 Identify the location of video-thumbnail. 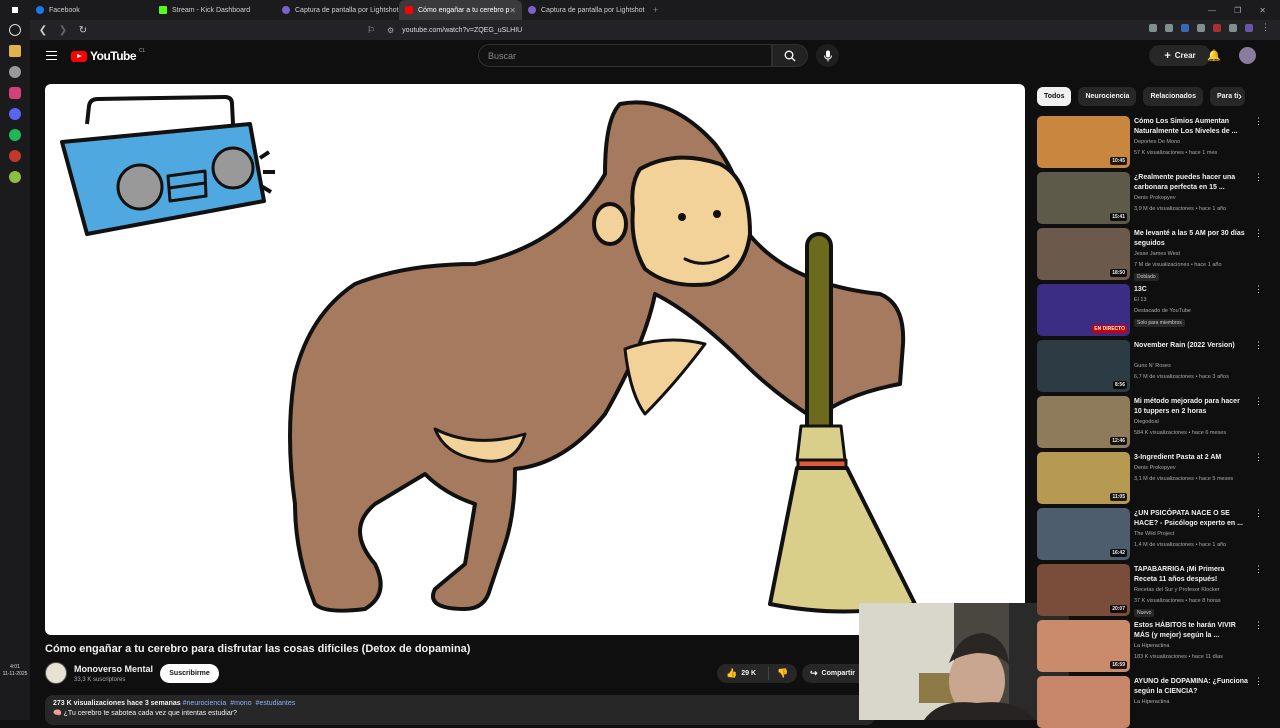
(1083, 702).